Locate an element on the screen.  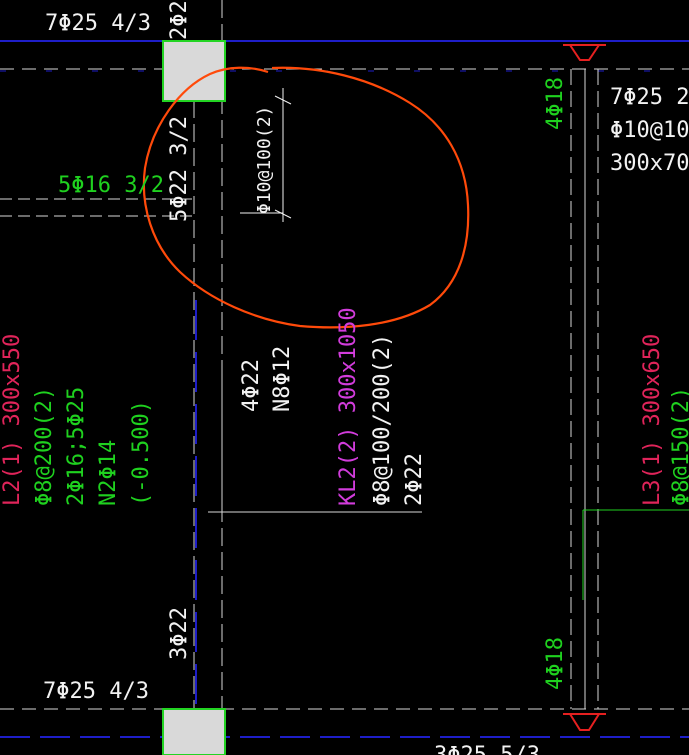
right-4phi18-top-label: 4Φ18 is located at coordinates (555, 103).